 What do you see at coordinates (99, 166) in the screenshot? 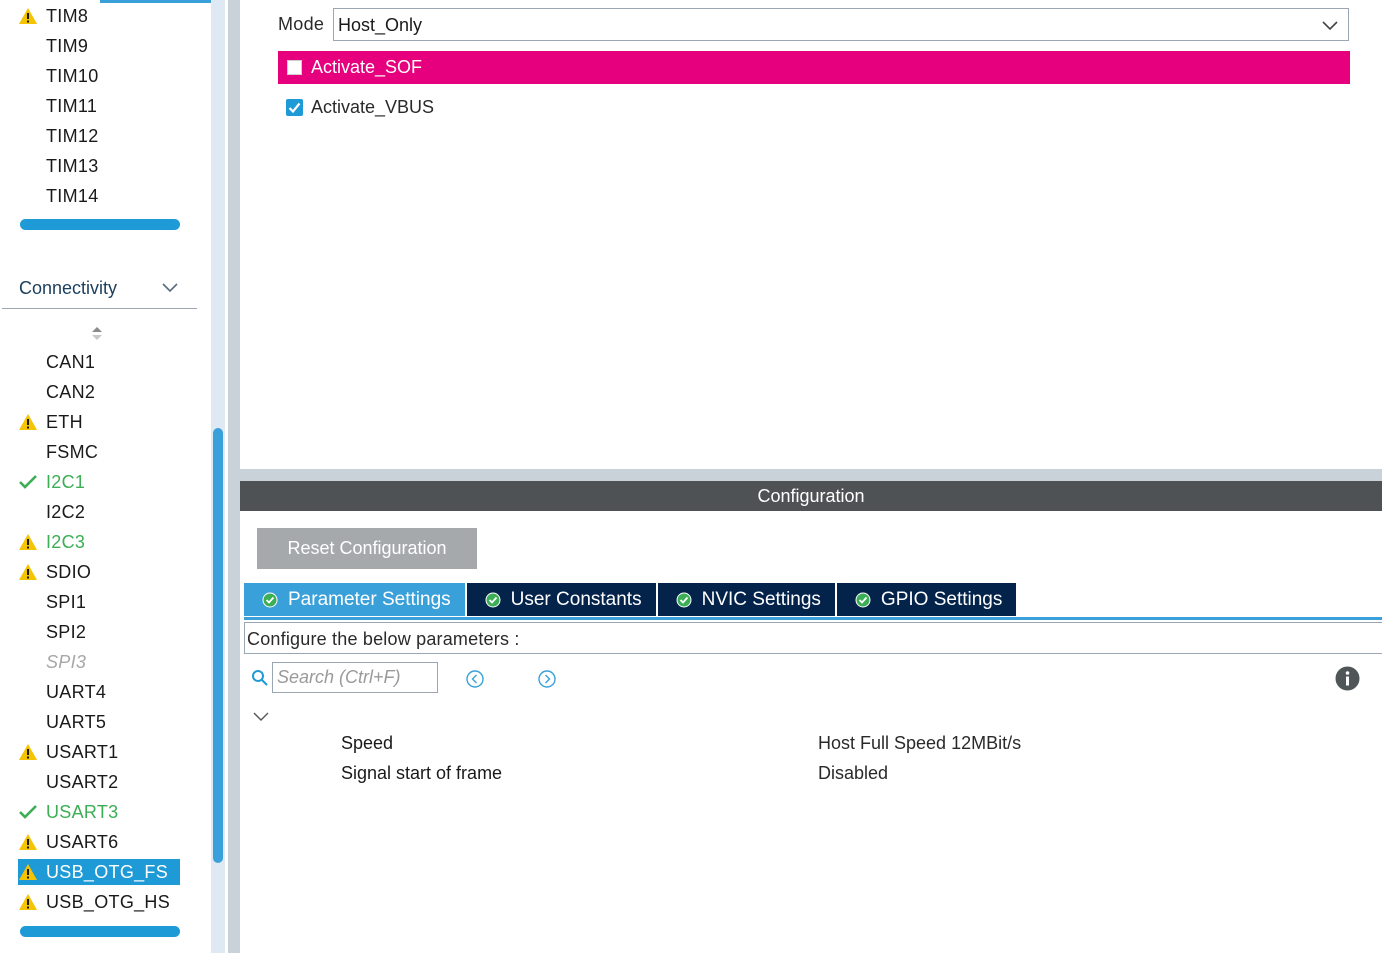
I see `sidebar-item-tim13: TIM13` at bounding box center [99, 166].